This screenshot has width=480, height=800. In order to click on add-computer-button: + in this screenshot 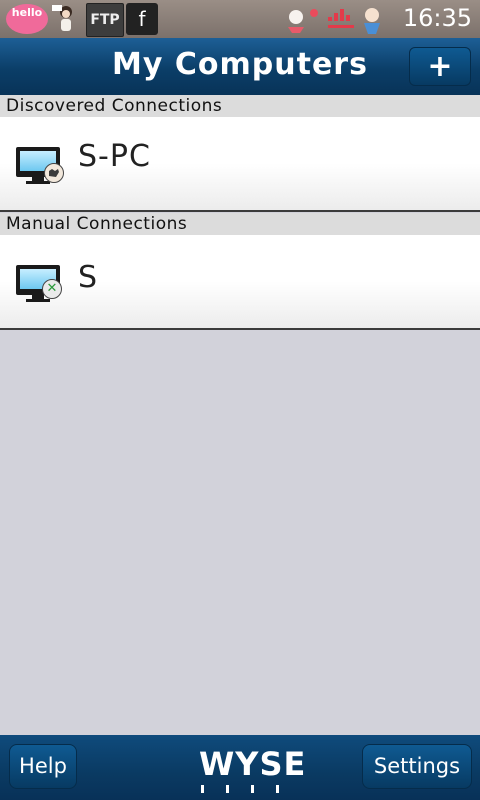, I will do `click(440, 66)`.